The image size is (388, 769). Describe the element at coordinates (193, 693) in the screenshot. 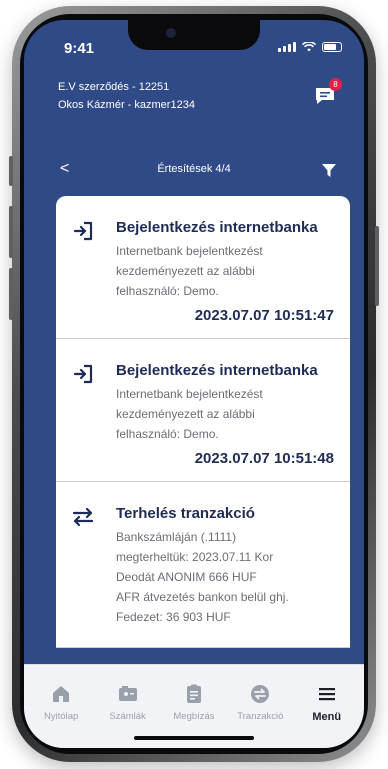

I see `clipboard-icon` at that location.